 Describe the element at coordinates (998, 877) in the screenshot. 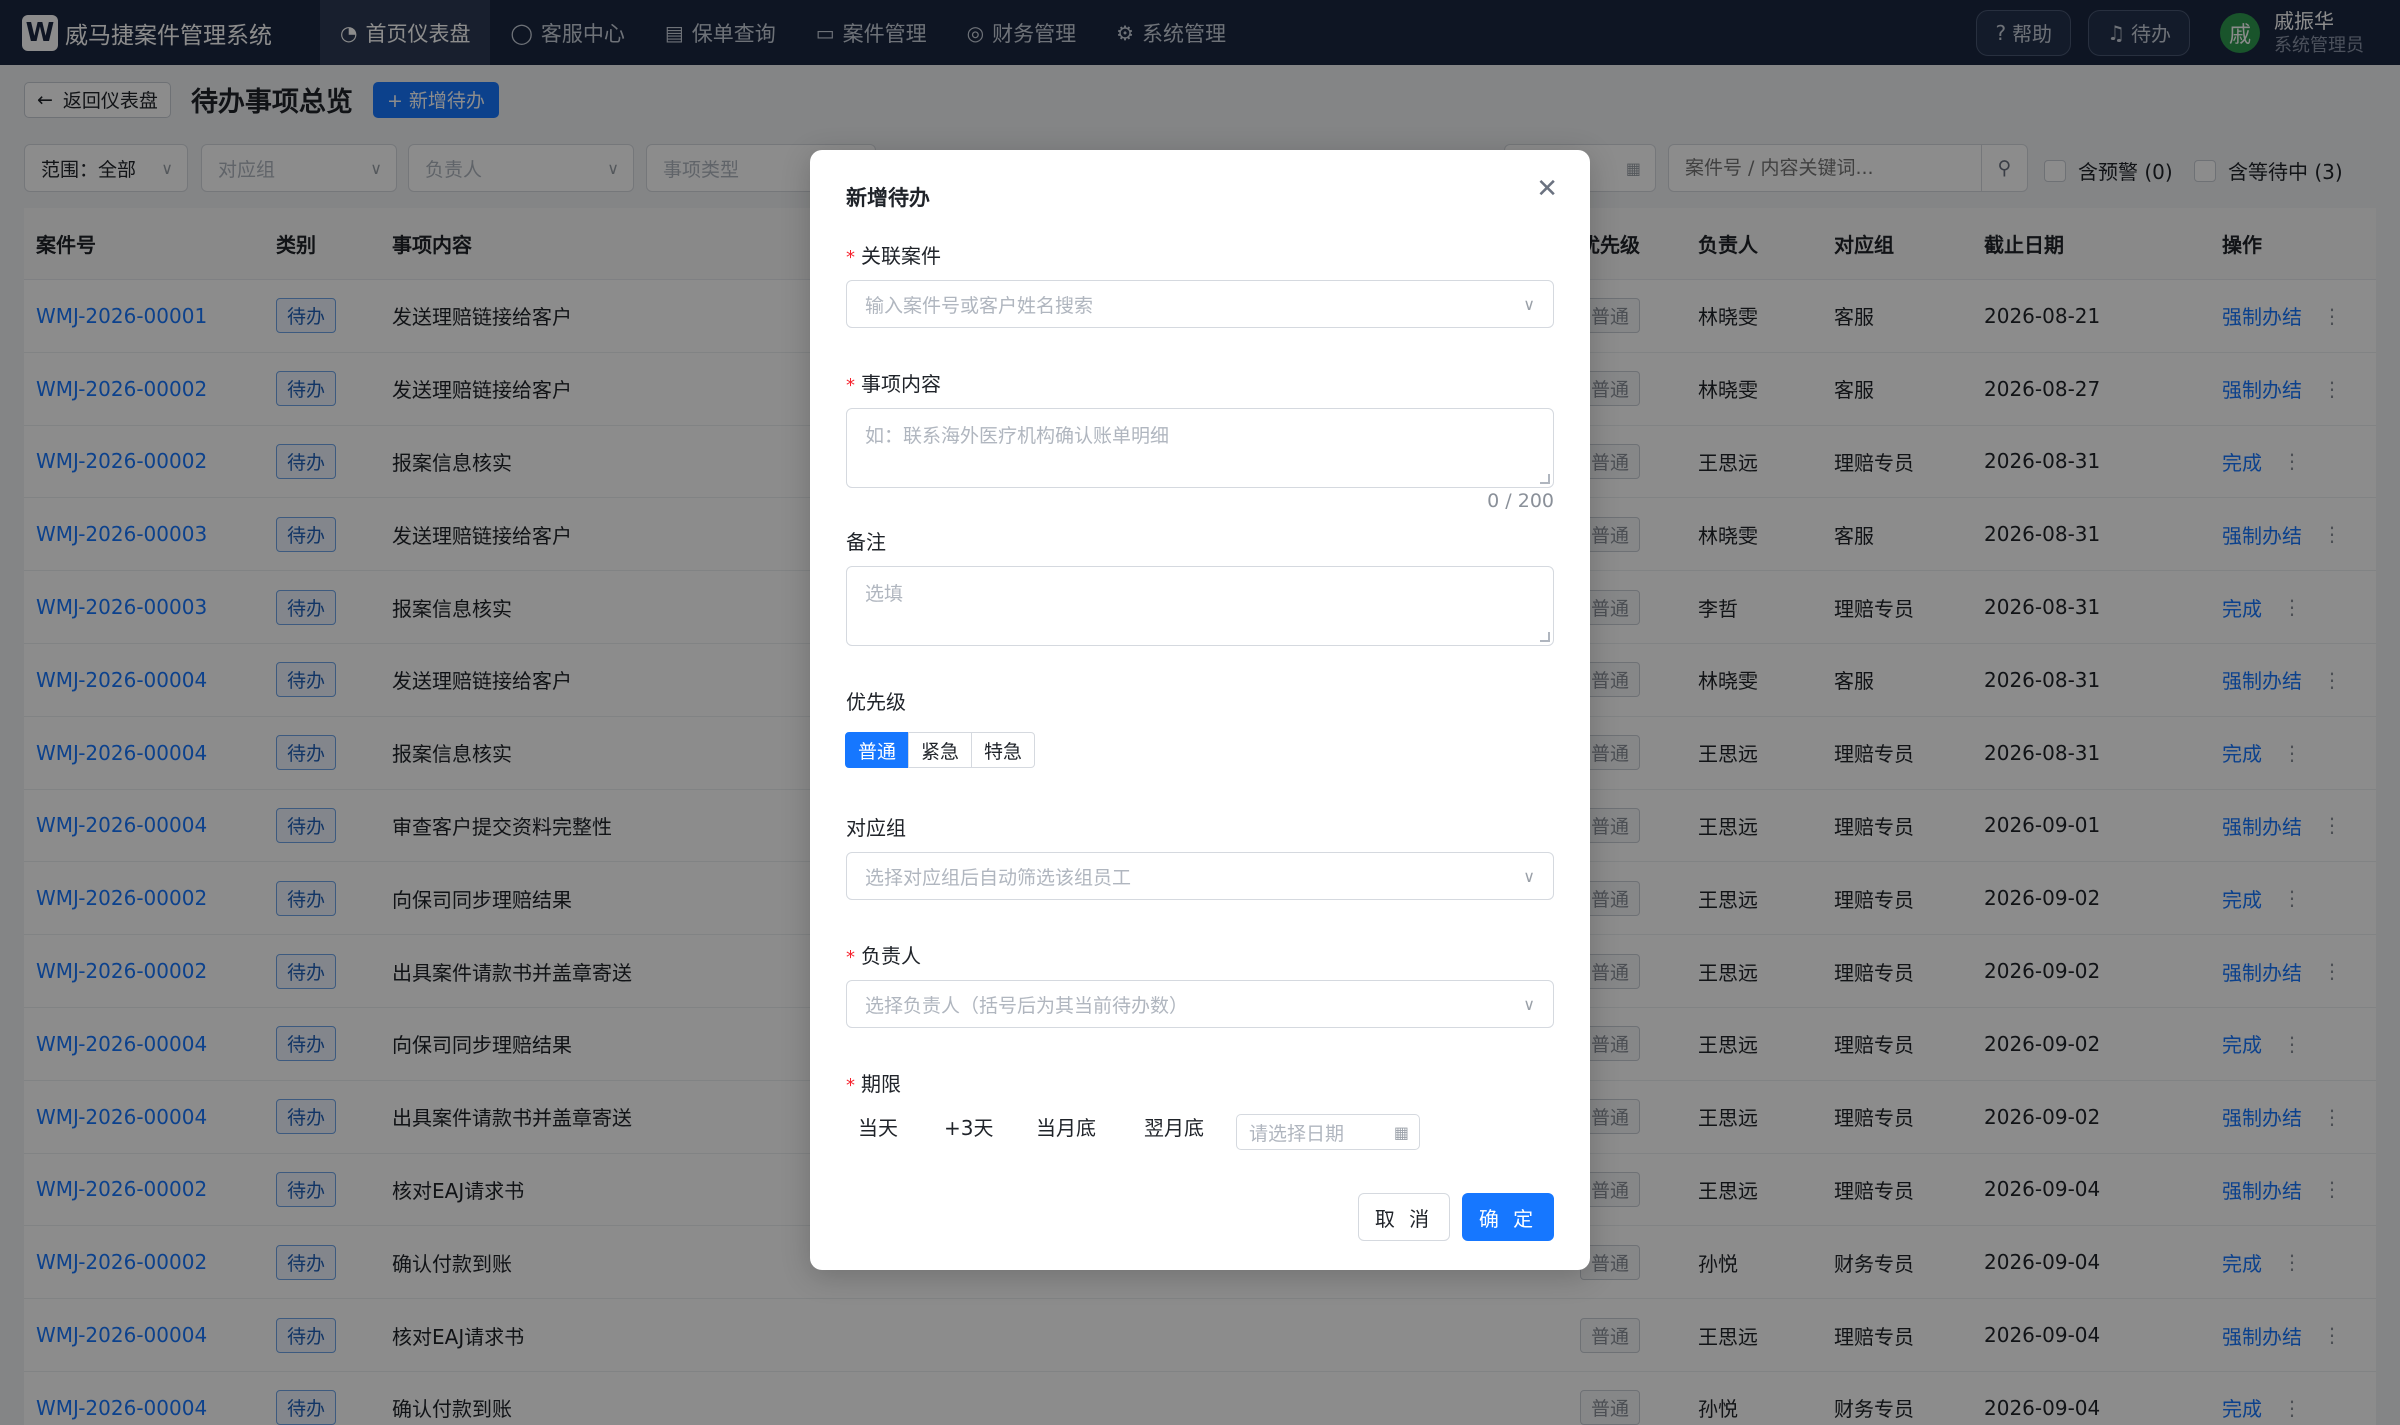

I see `group-placeholder: 选择对应组后自动筛选该组员工` at that location.